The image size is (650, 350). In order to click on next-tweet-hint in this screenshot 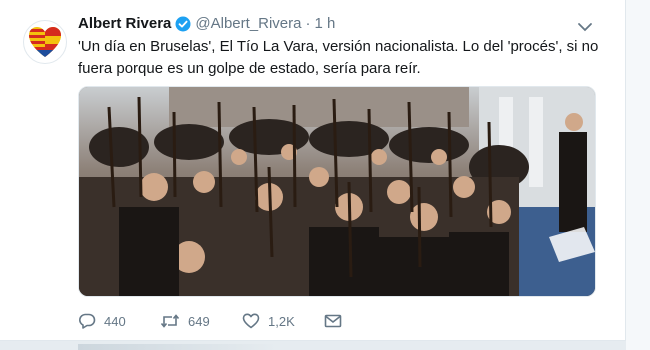, I will do `click(178, 347)`.